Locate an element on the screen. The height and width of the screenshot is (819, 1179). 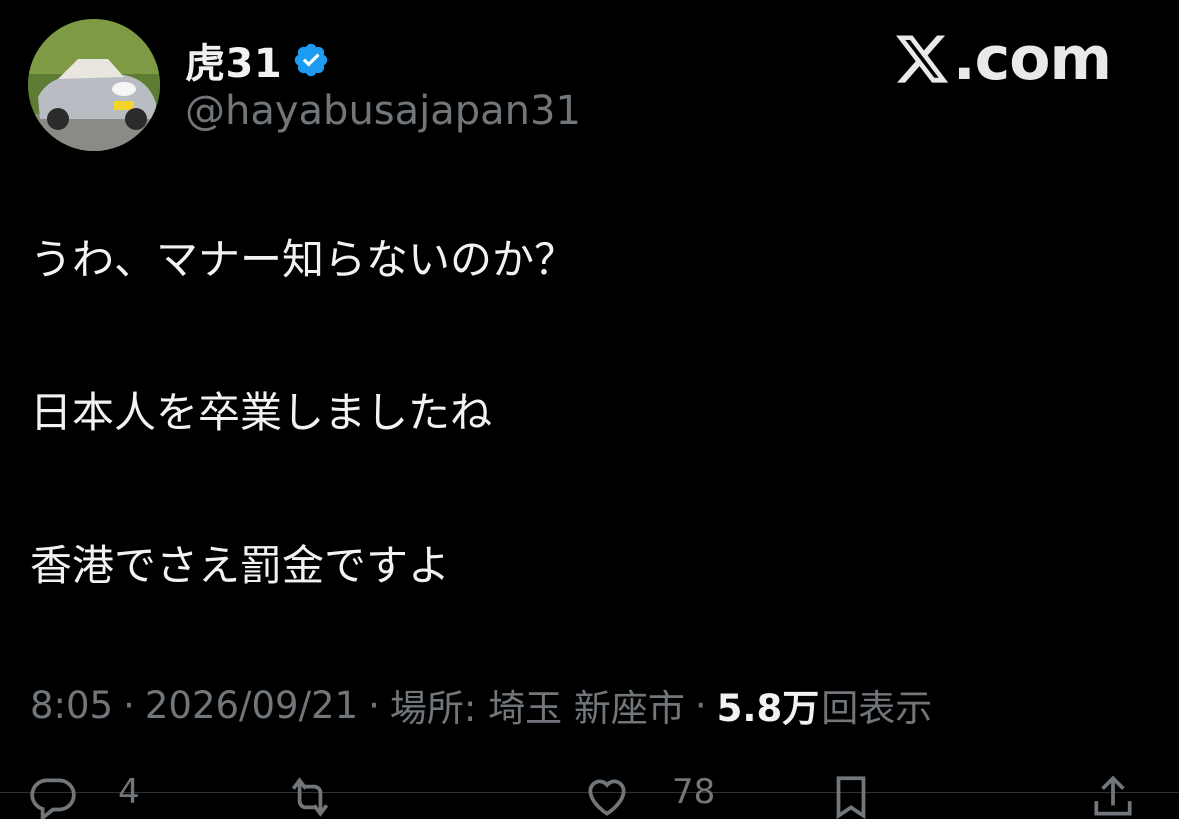
like-icon is located at coordinates (607, 797).